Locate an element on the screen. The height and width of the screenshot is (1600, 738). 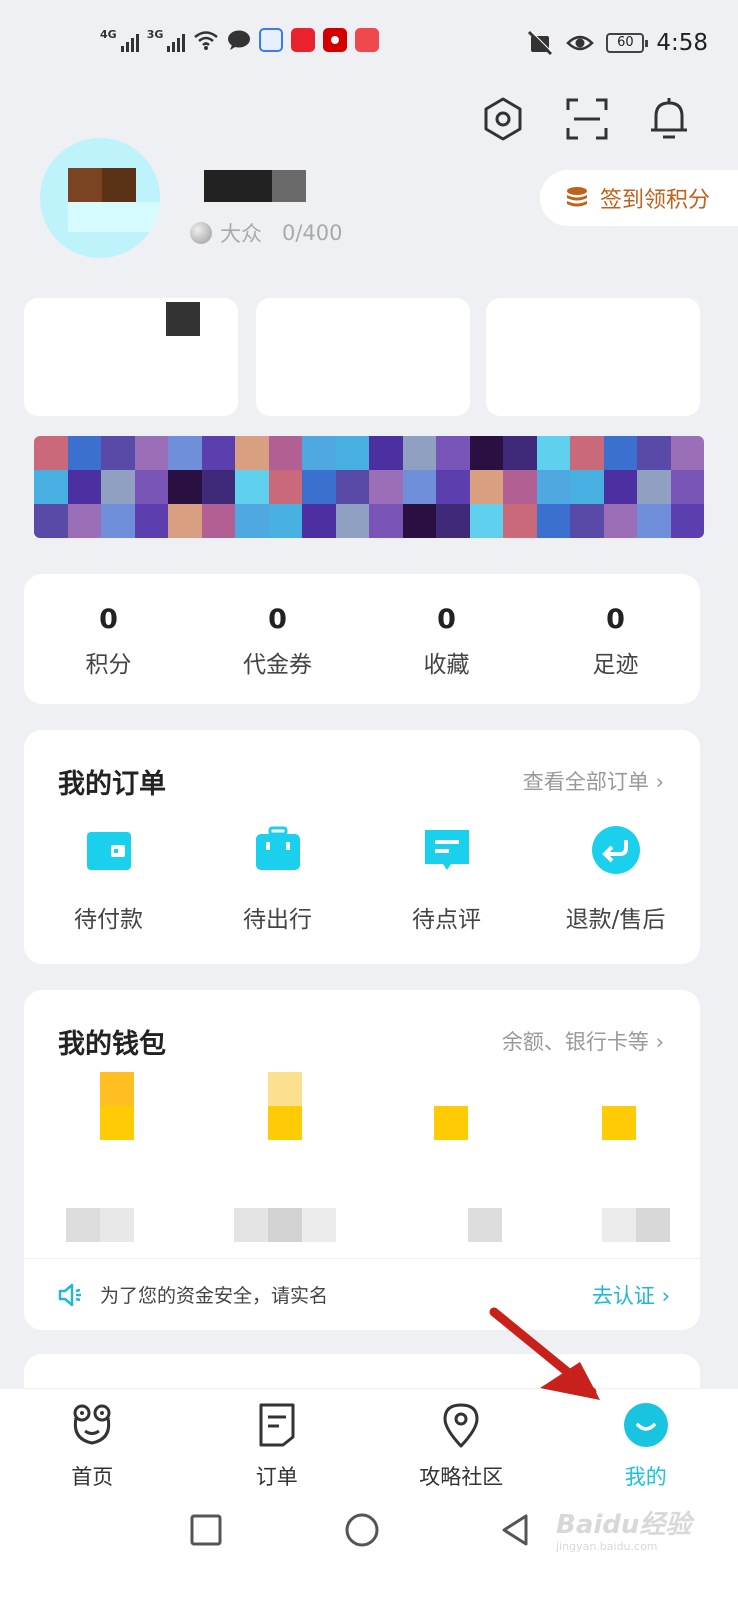
eye-comfort-icon is located at coordinates (580, 43).